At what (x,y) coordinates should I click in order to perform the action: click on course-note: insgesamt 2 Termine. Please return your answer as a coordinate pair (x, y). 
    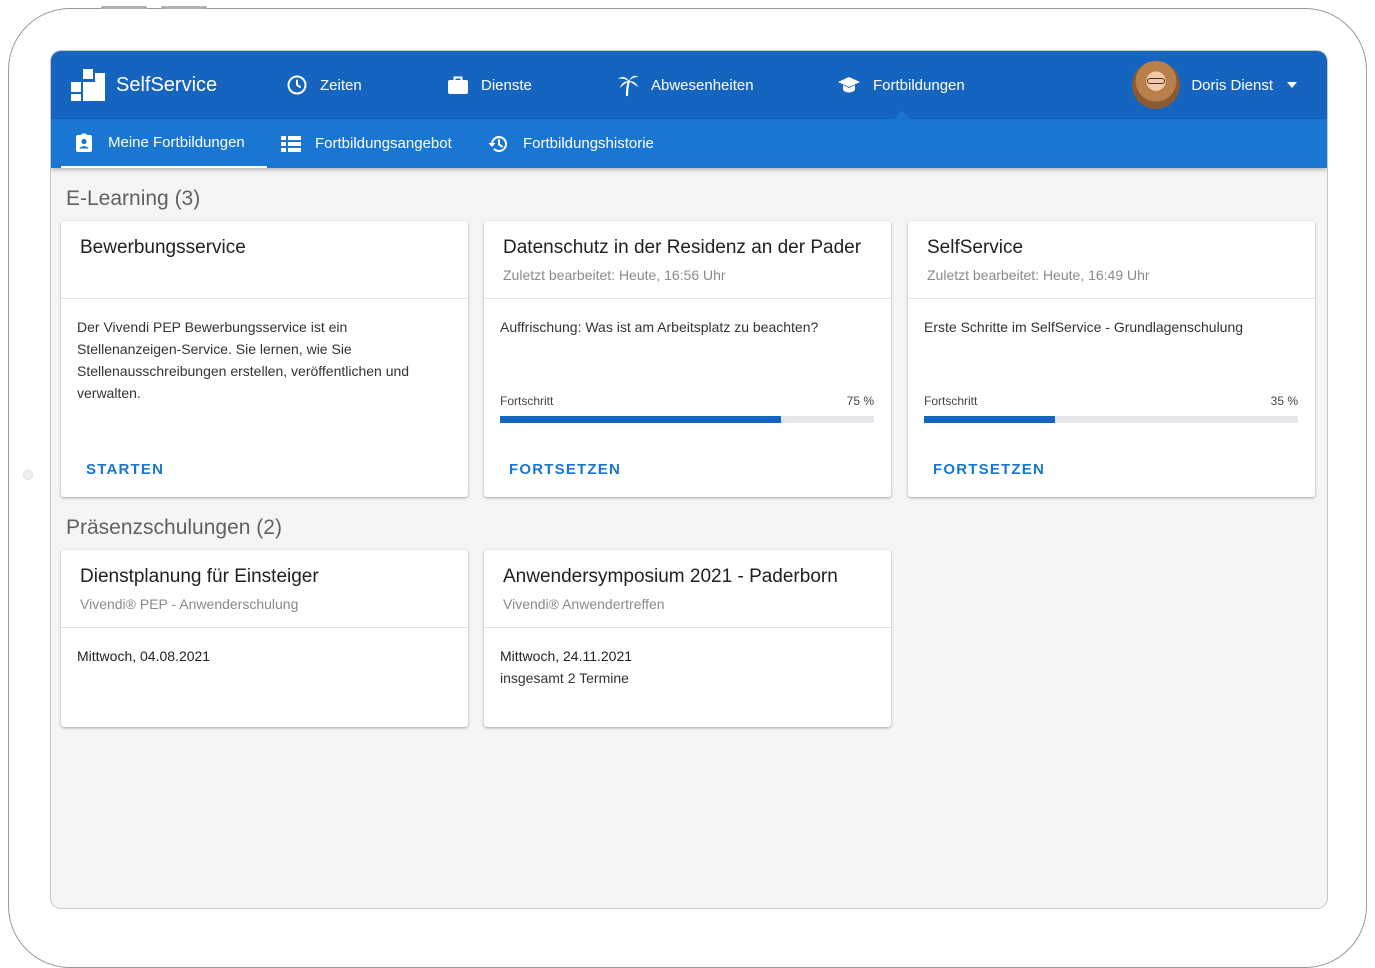
    Looking at the image, I should click on (564, 678).